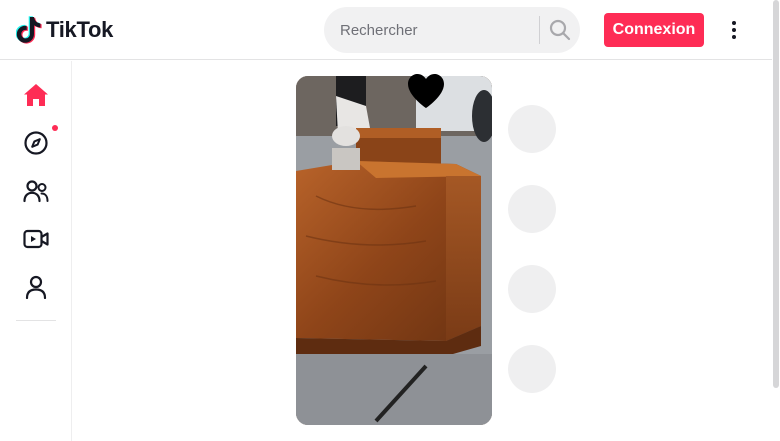 This screenshot has height=441, width=780. What do you see at coordinates (654, 30) in the screenshot?
I see `login-button: Connexion` at bounding box center [654, 30].